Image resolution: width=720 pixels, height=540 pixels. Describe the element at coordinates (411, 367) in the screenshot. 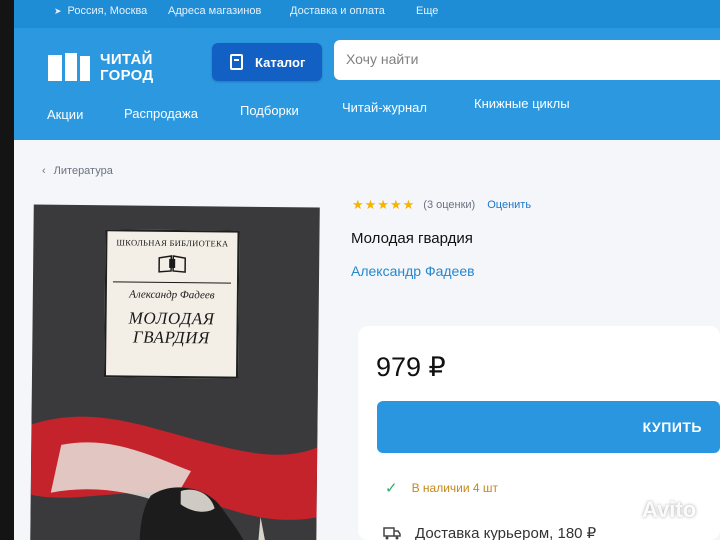

I see `price: 979 ₽` at that location.